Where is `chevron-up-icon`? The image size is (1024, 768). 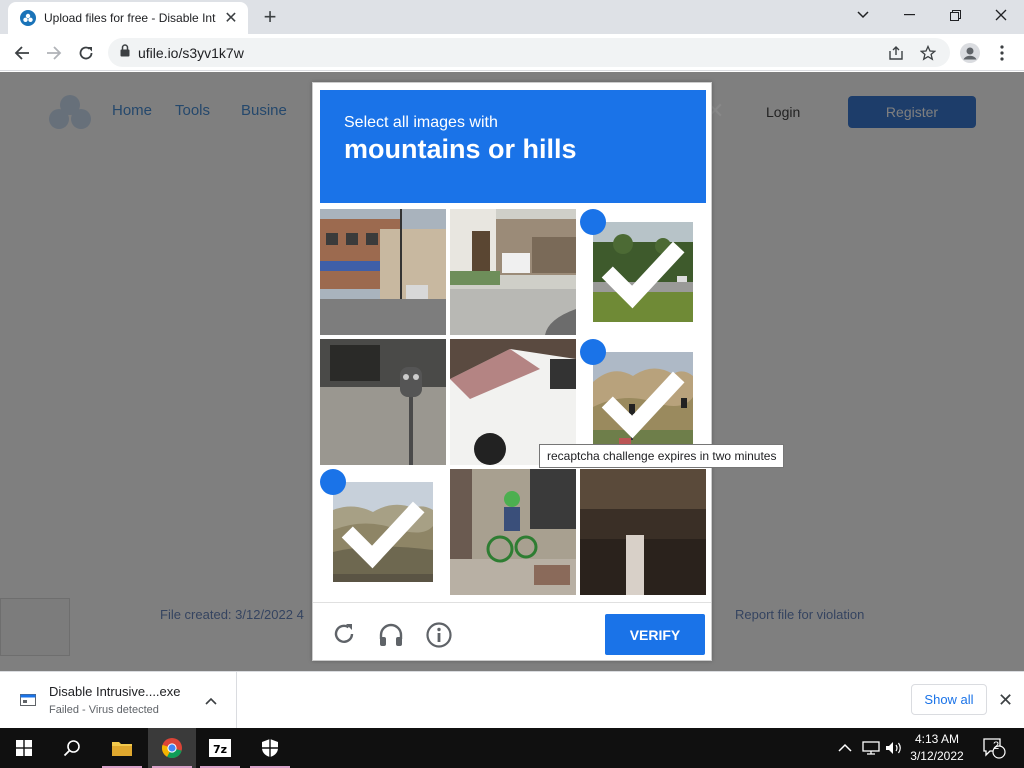 chevron-up-icon is located at coordinates (211, 701).